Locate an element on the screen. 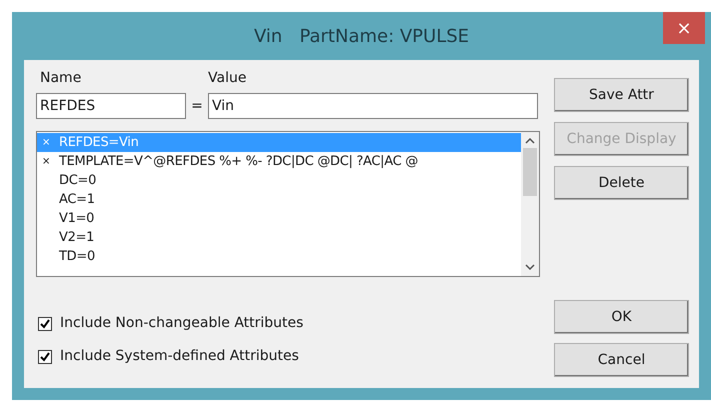  attribute-item: AC=1 is located at coordinates (279, 199).